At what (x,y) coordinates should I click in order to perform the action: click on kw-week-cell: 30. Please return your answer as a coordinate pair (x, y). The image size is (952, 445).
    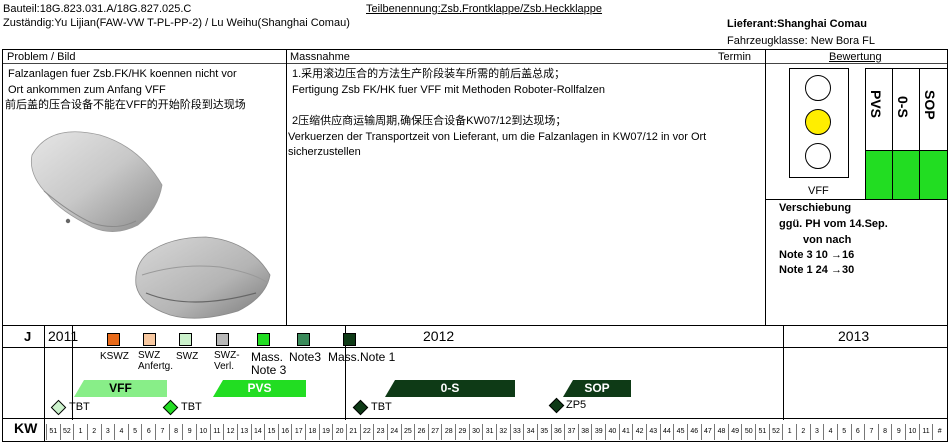
    Looking at the image, I should click on (475, 432).